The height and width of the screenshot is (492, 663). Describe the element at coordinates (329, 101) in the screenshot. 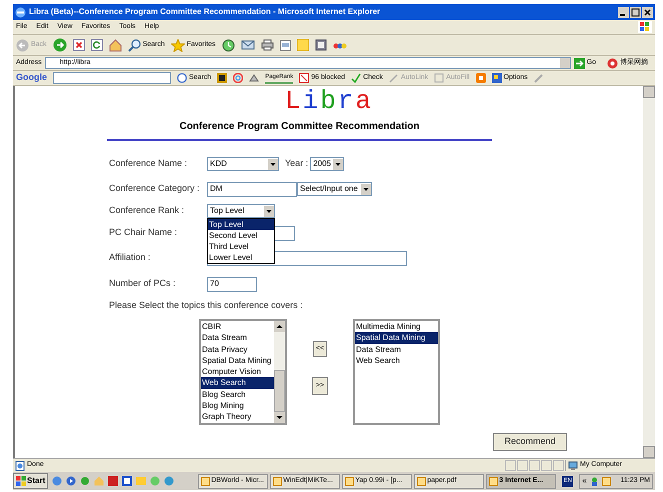

I see `libra-logo: L i b r a` at that location.